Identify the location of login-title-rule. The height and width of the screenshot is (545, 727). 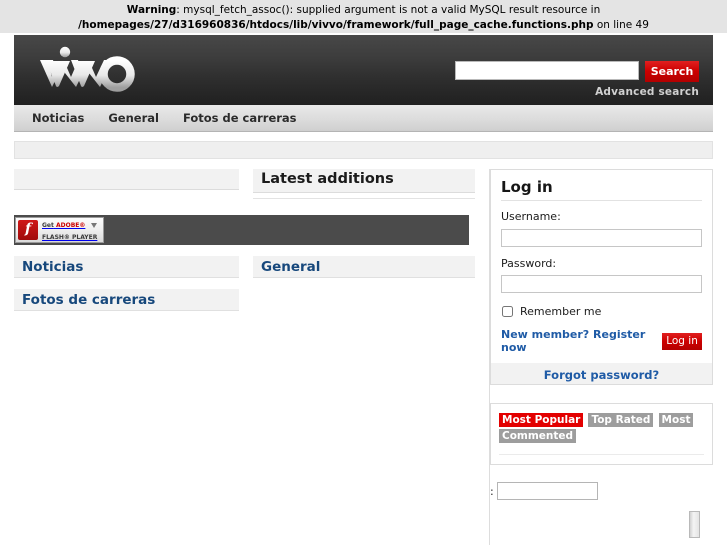
(601, 200).